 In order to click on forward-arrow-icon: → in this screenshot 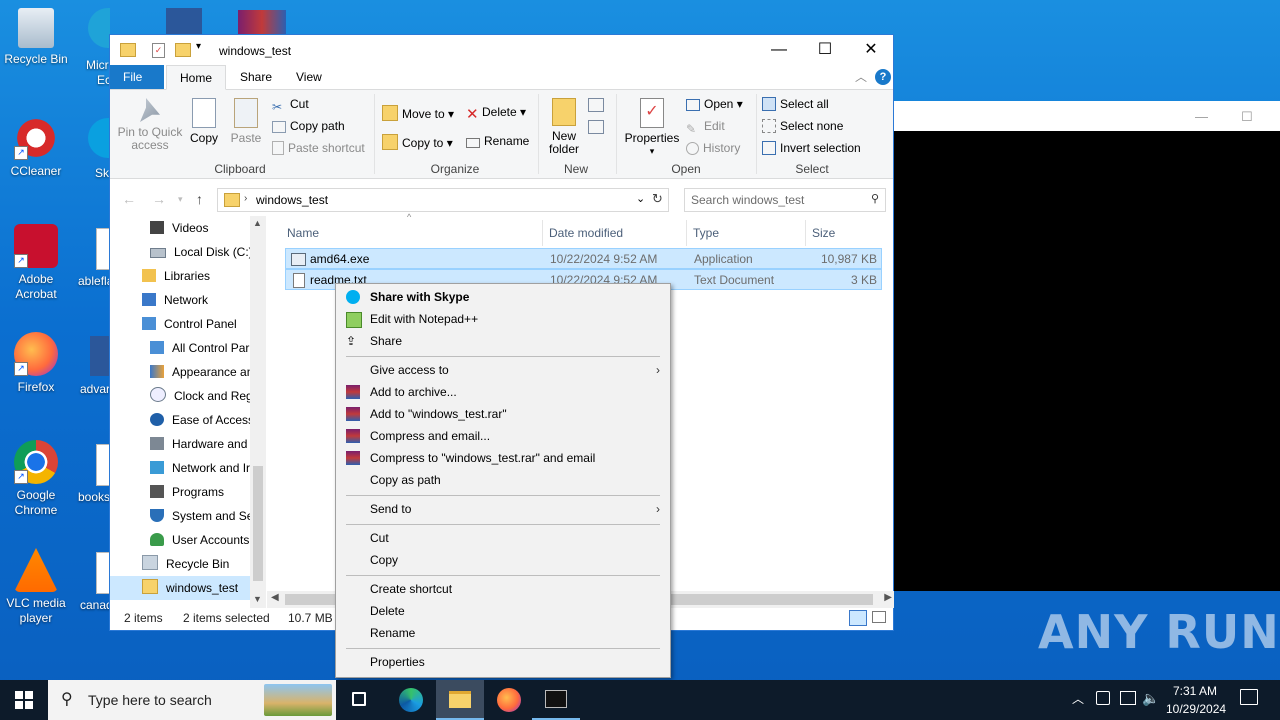, I will do `click(159, 199)`.